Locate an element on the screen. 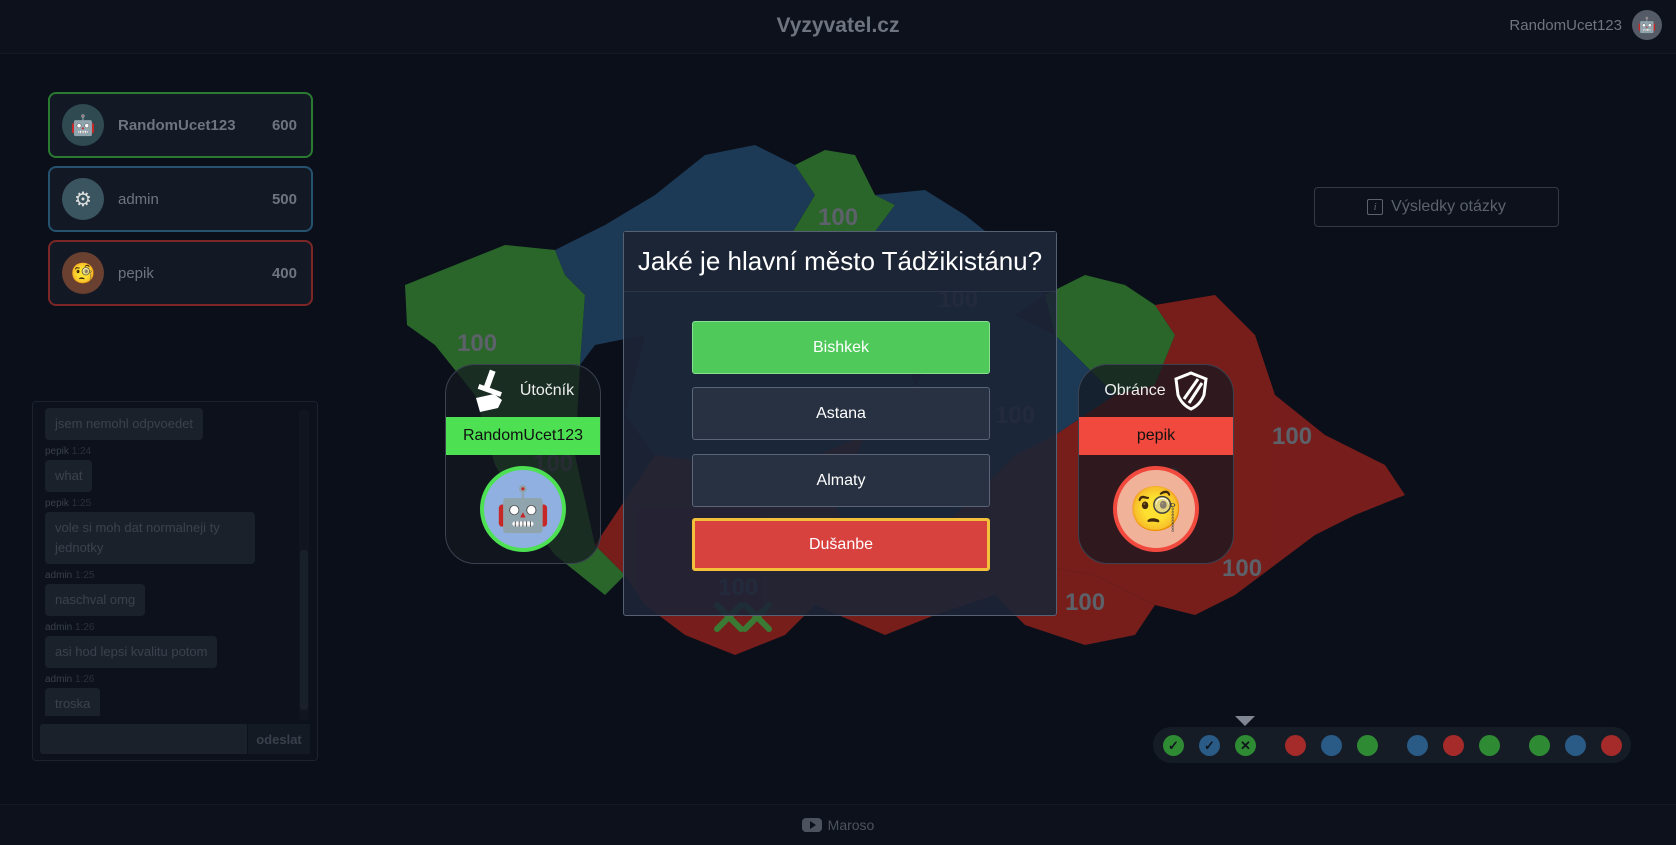 Image resolution: width=1676 pixels, height=845 pixels. user-menu: RandomUcet123 🤖 is located at coordinates (1585, 25).